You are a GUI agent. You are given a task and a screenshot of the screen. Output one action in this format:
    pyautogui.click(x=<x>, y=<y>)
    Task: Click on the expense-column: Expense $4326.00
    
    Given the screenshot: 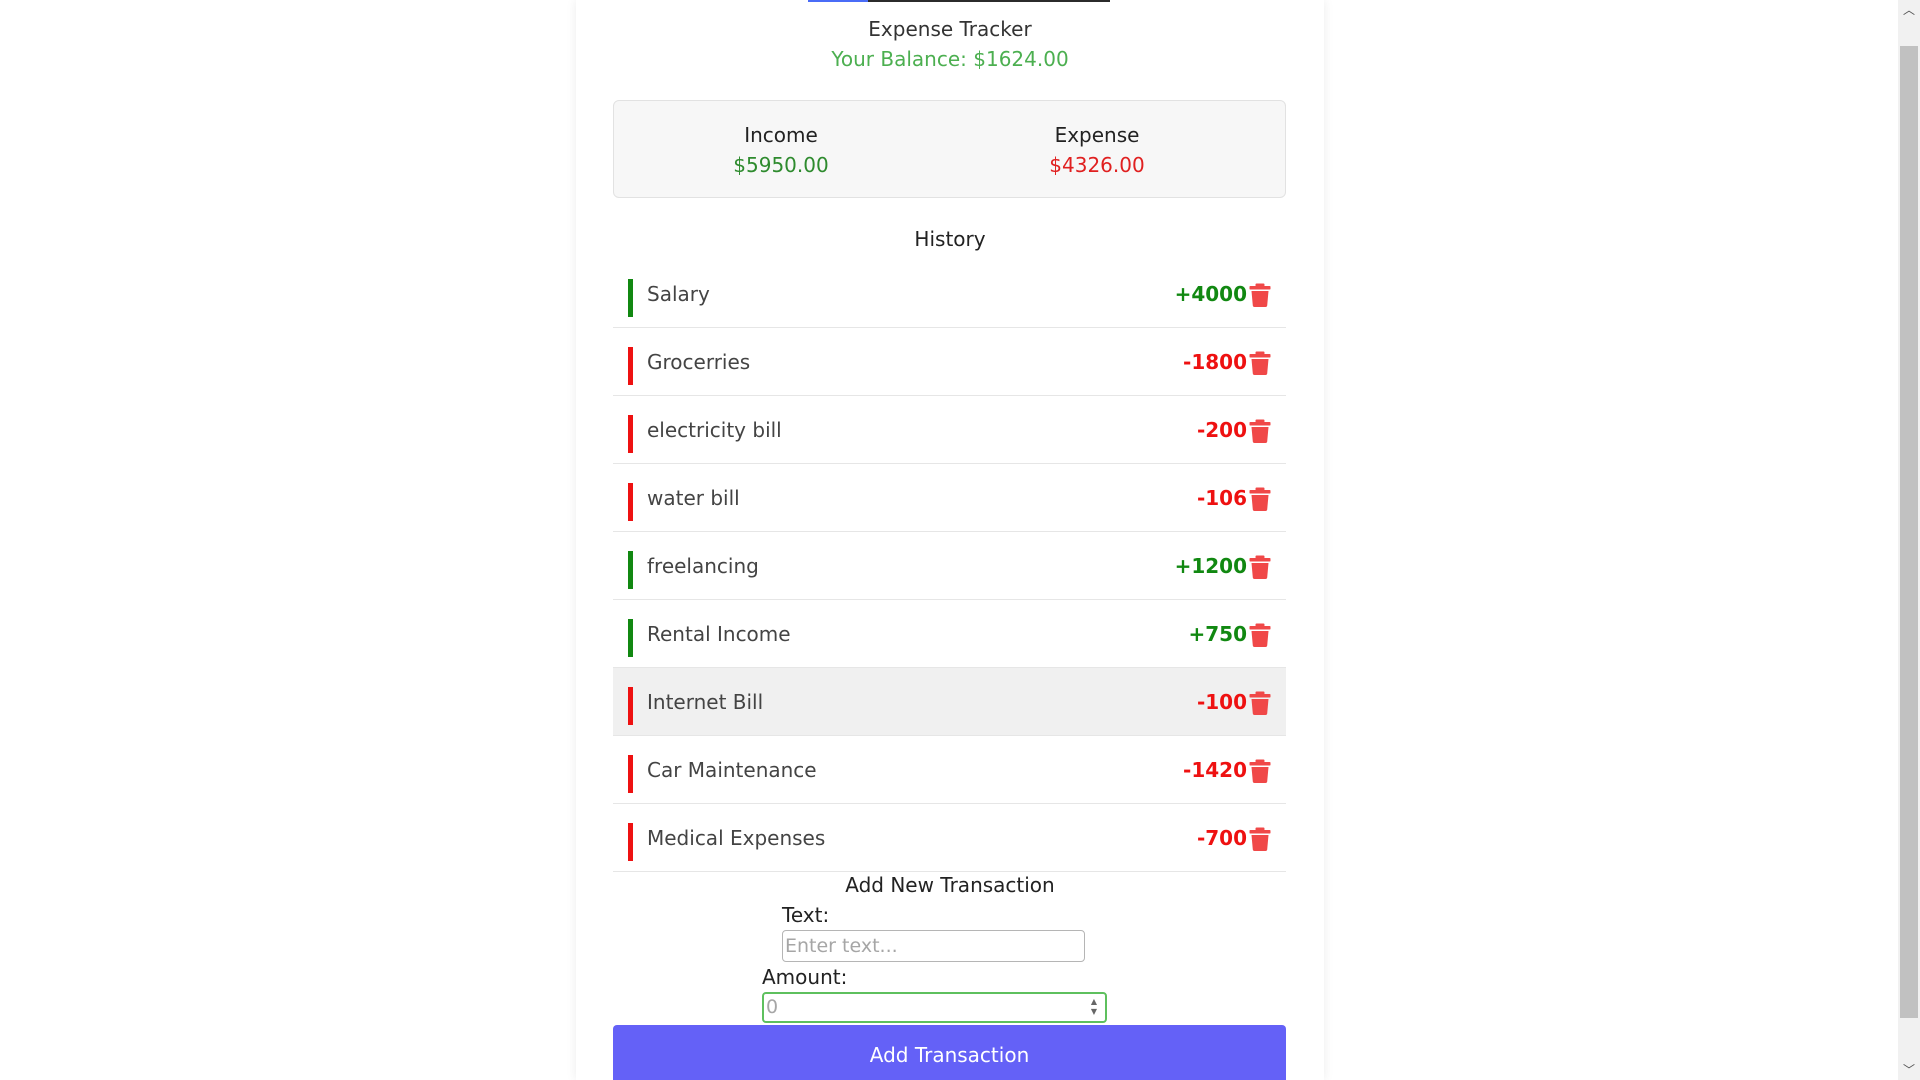 What is the action you would take?
    pyautogui.click(x=1097, y=150)
    